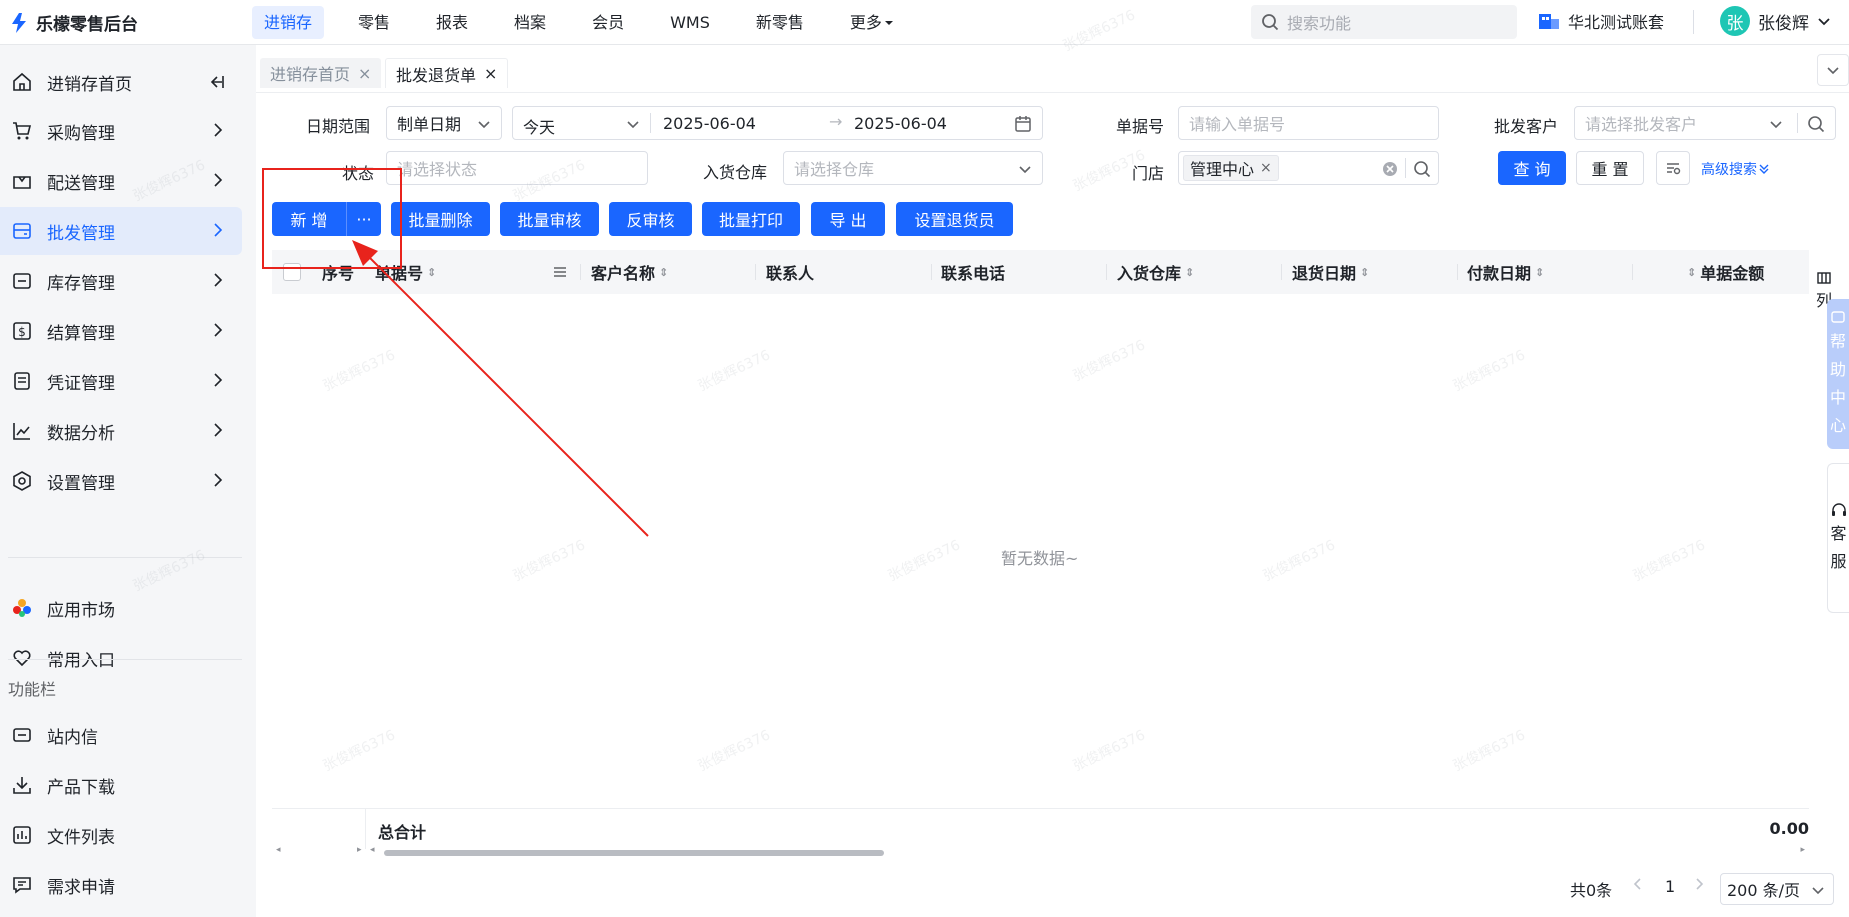 This screenshot has width=1849, height=917. I want to click on sidebar-item-settings: 设置管理, so click(121, 481).